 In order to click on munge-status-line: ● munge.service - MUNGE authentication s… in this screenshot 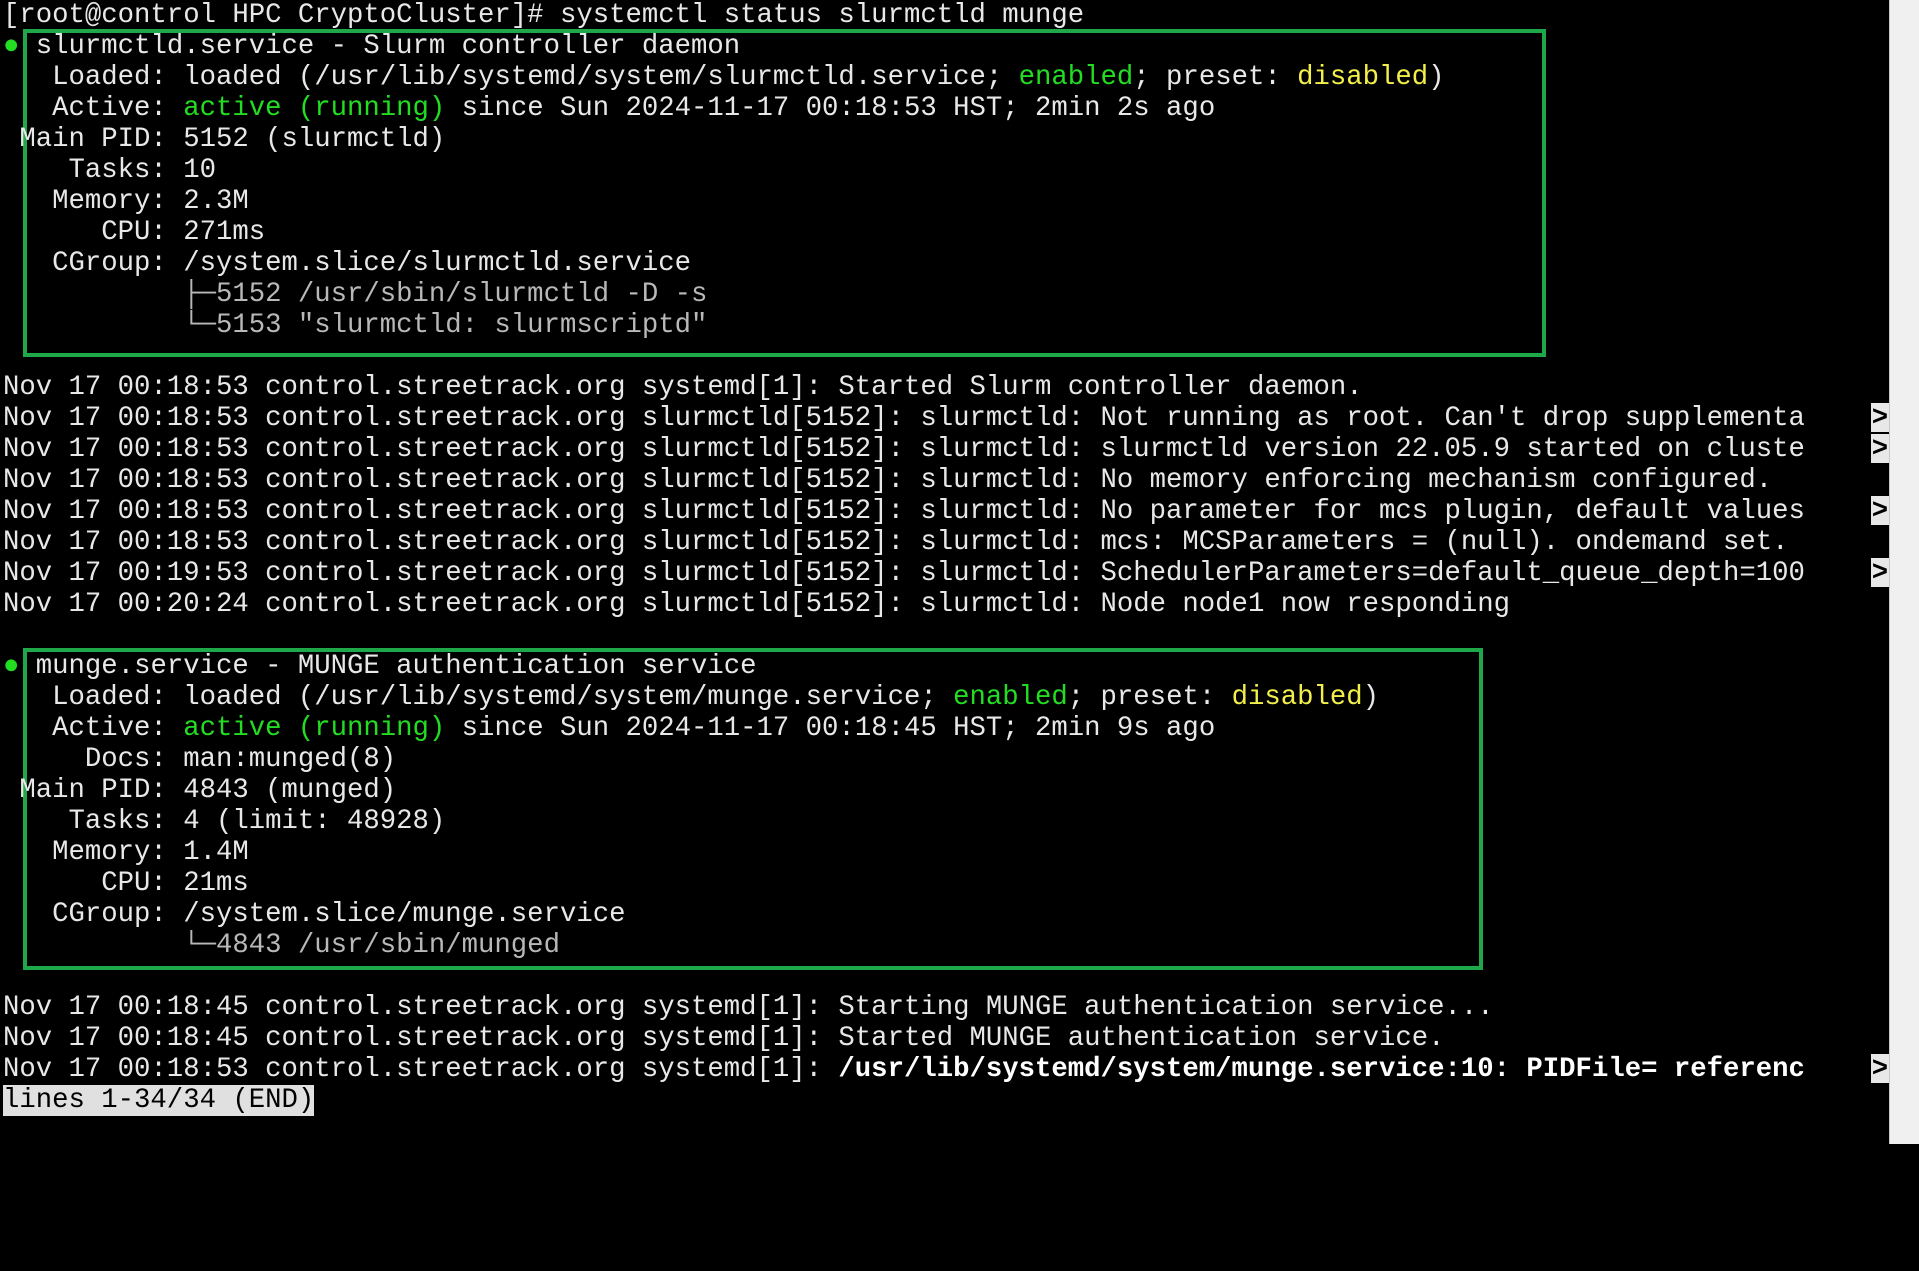, I will do `click(380, 666)`.